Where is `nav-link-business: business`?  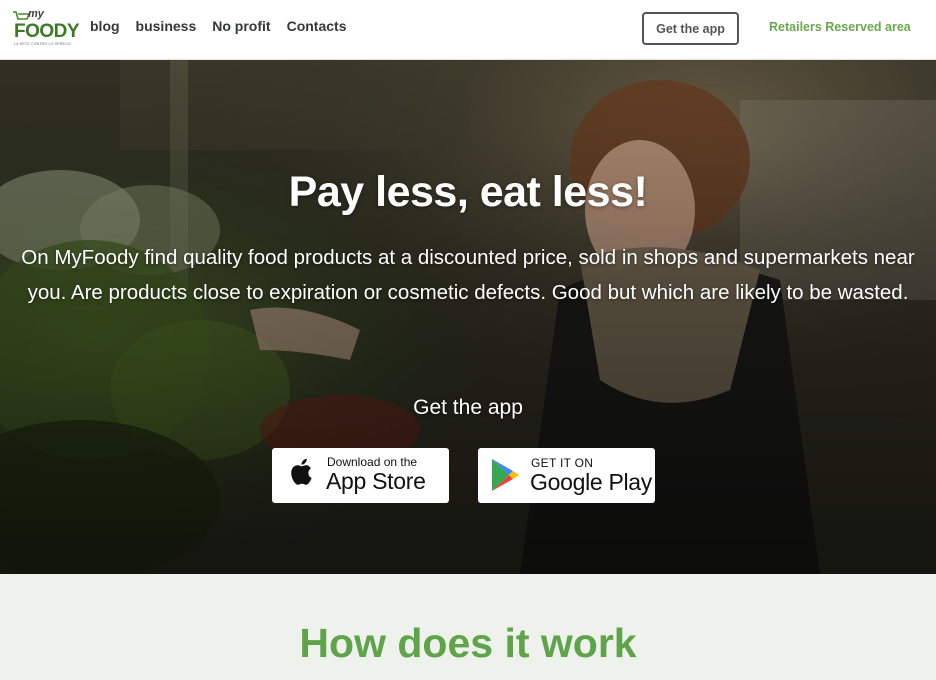
nav-link-business: business is located at coordinates (166, 26).